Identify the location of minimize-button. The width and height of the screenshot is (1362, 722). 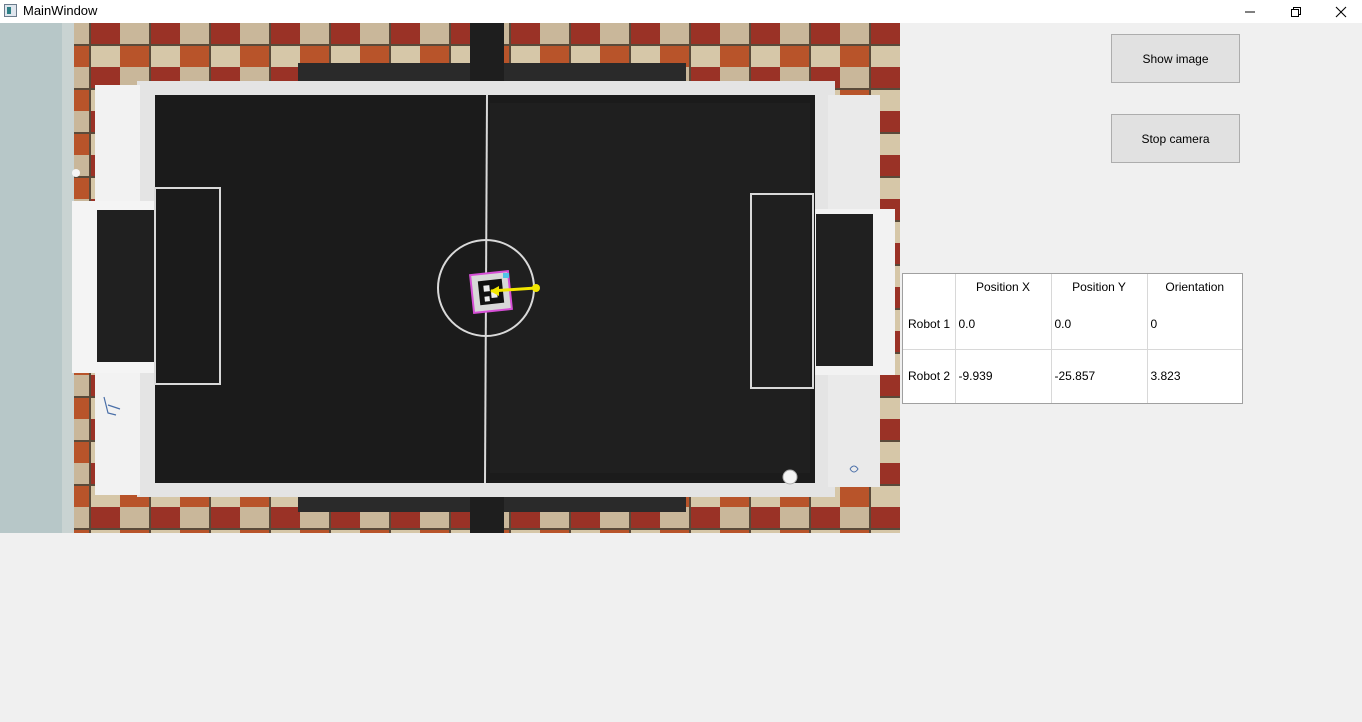
(1250, 11).